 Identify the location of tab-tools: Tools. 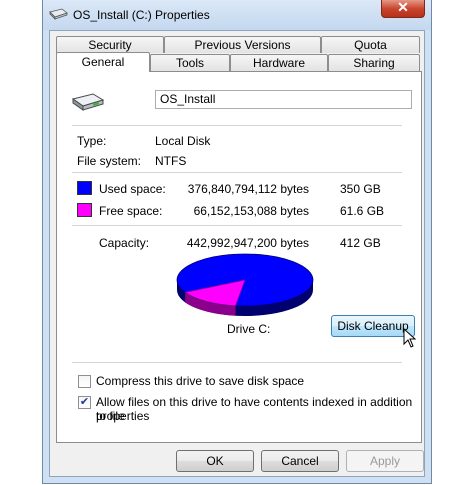
(190, 62).